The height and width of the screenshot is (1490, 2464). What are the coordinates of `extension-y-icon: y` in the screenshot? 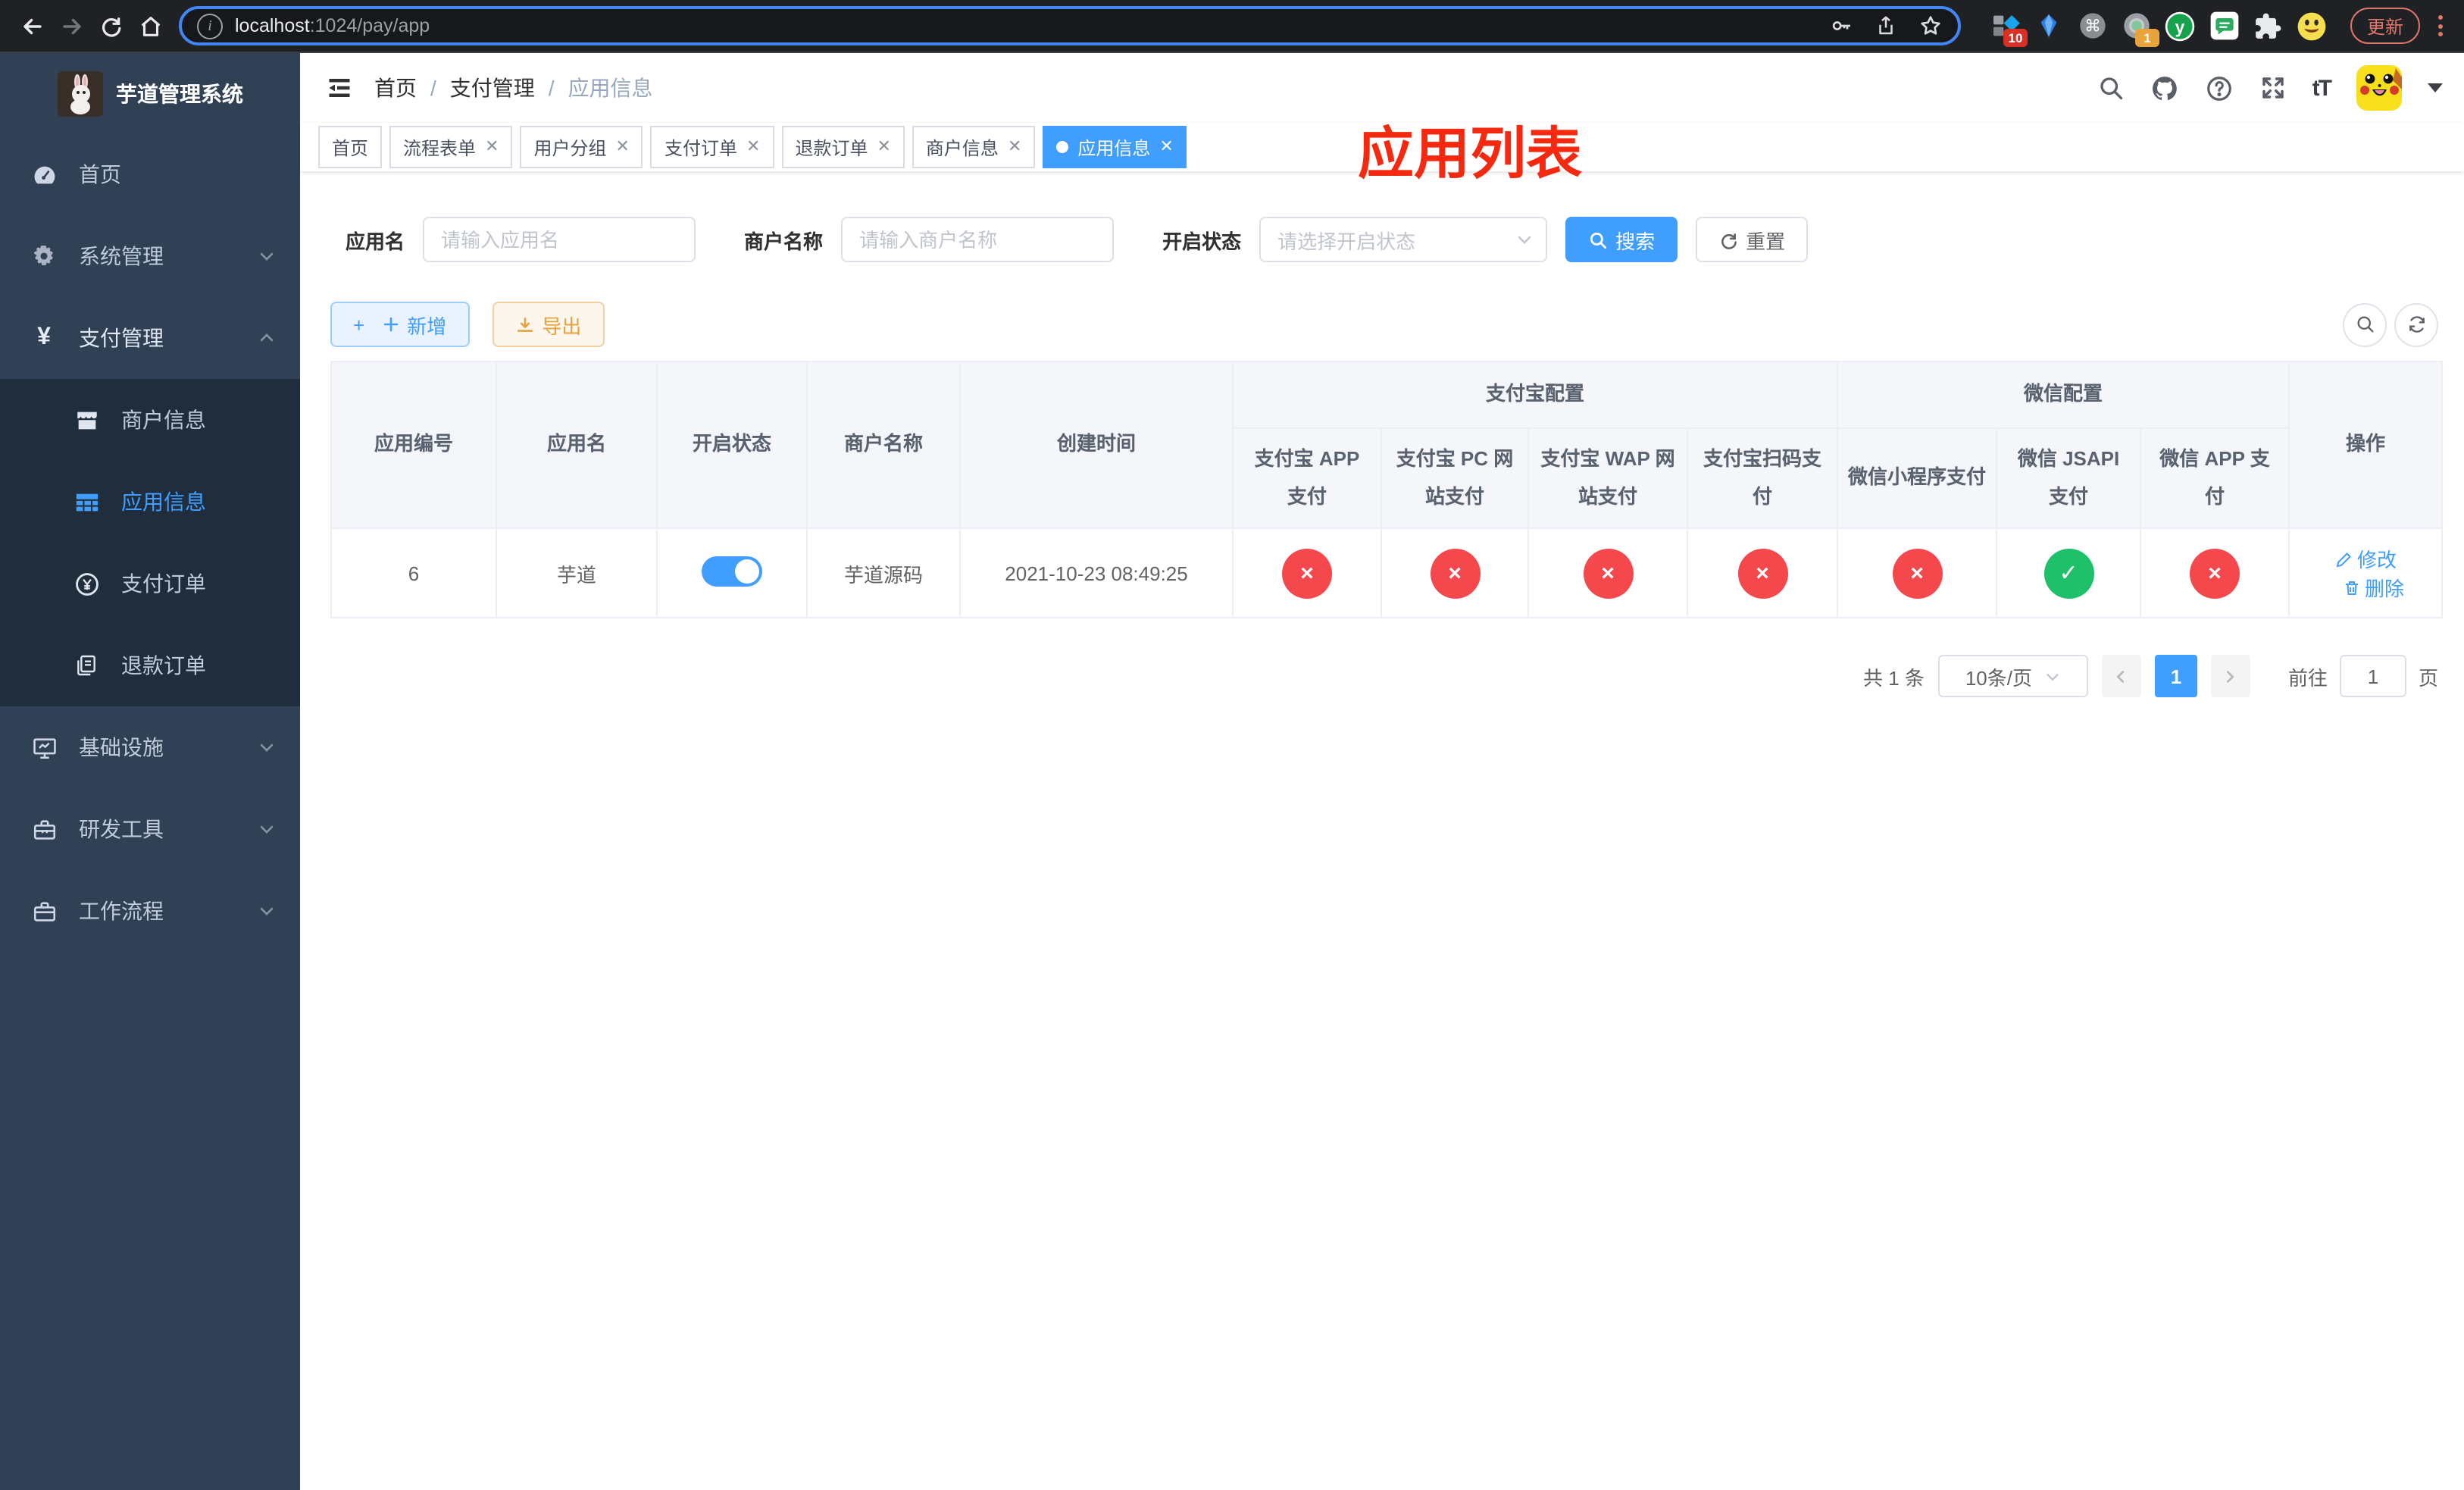 It's located at (2180, 26).